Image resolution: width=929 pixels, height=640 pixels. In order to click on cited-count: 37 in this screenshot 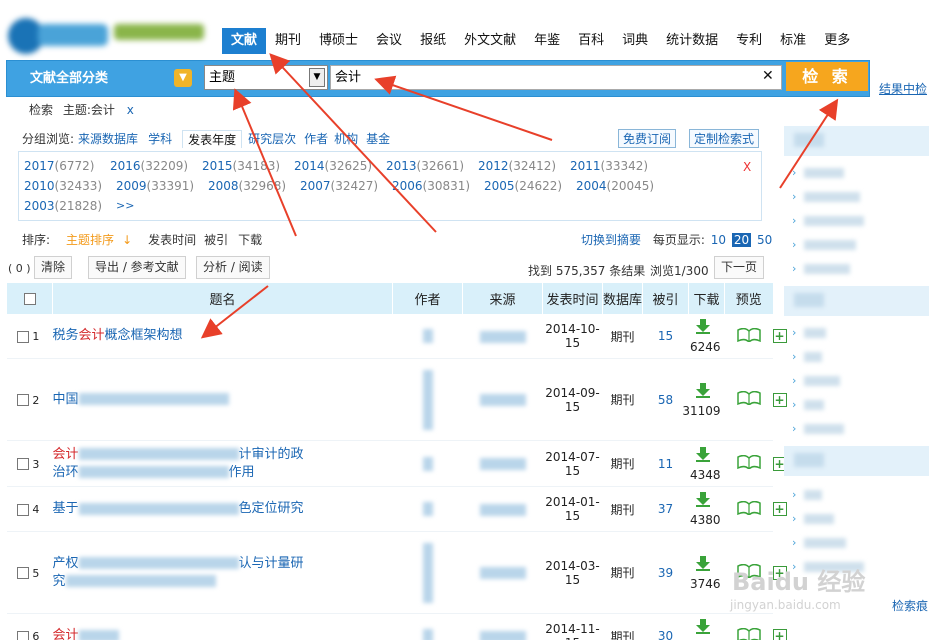, I will do `click(665, 509)`.